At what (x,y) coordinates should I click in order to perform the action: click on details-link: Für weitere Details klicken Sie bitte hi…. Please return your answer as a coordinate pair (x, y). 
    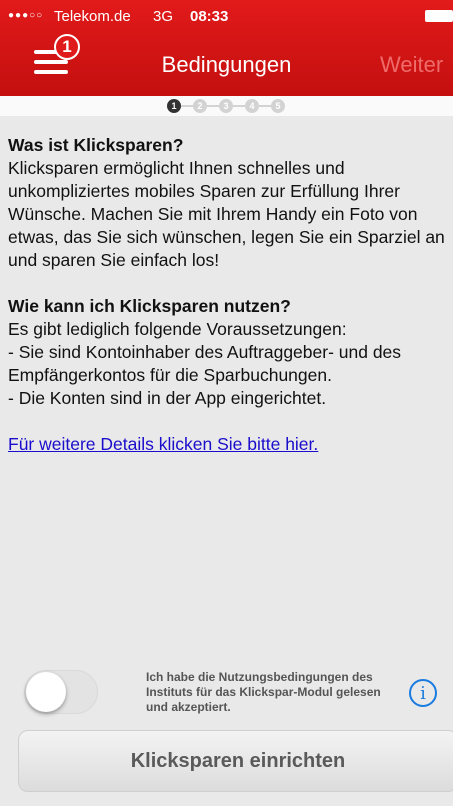
    Looking at the image, I should click on (163, 444).